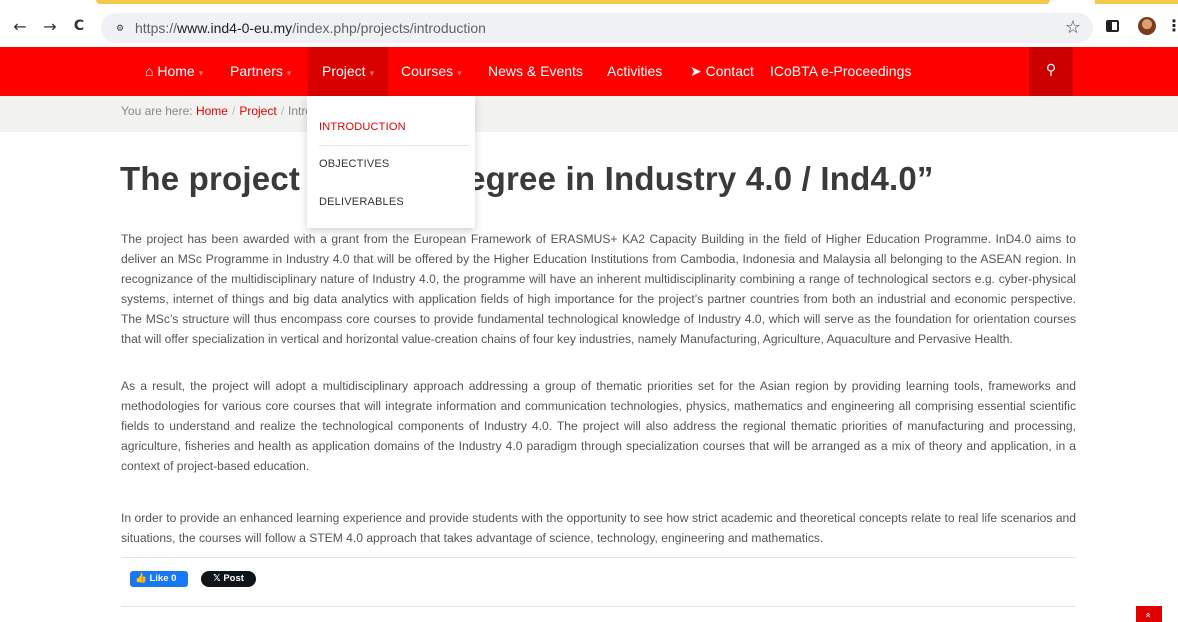 The height and width of the screenshot is (622, 1178). Describe the element at coordinates (228, 579) in the screenshot. I see `x-post-button: 𝕏 Post` at that location.